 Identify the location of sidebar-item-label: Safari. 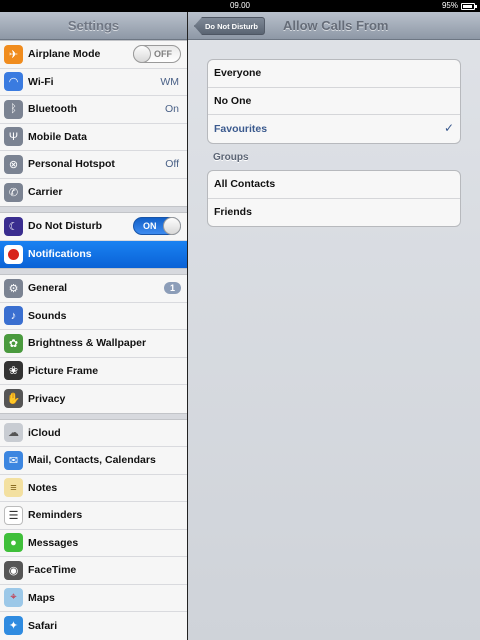
(43, 625).